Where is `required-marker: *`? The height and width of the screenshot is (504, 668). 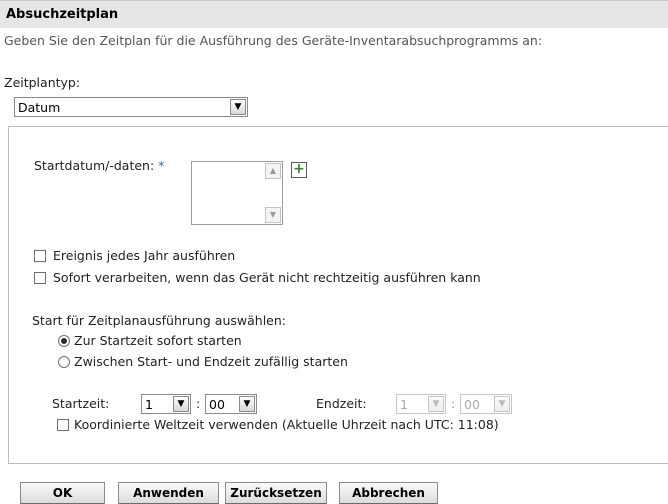 required-marker: * is located at coordinates (161, 165).